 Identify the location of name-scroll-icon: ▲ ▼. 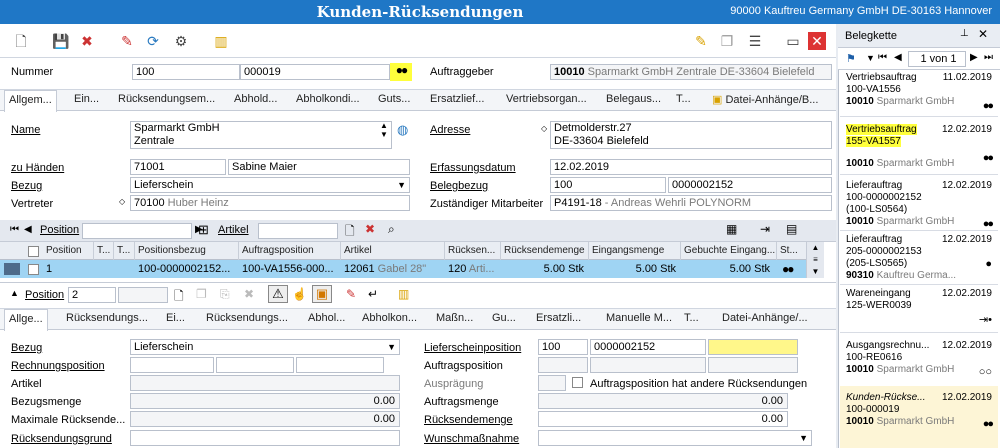
(384, 130).